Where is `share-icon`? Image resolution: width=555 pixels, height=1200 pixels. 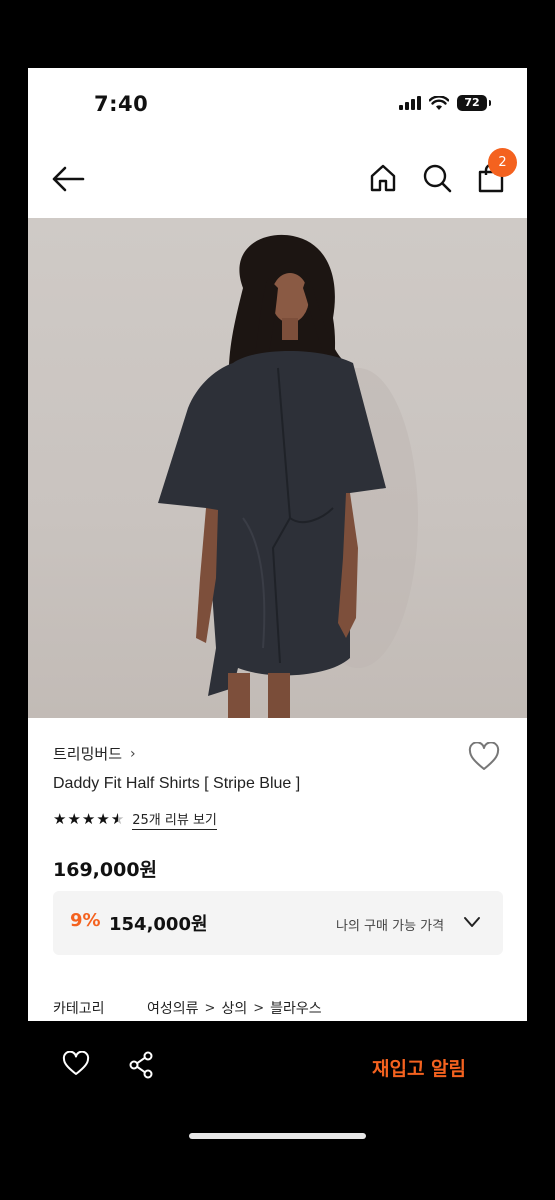 share-icon is located at coordinates (141, 1065).